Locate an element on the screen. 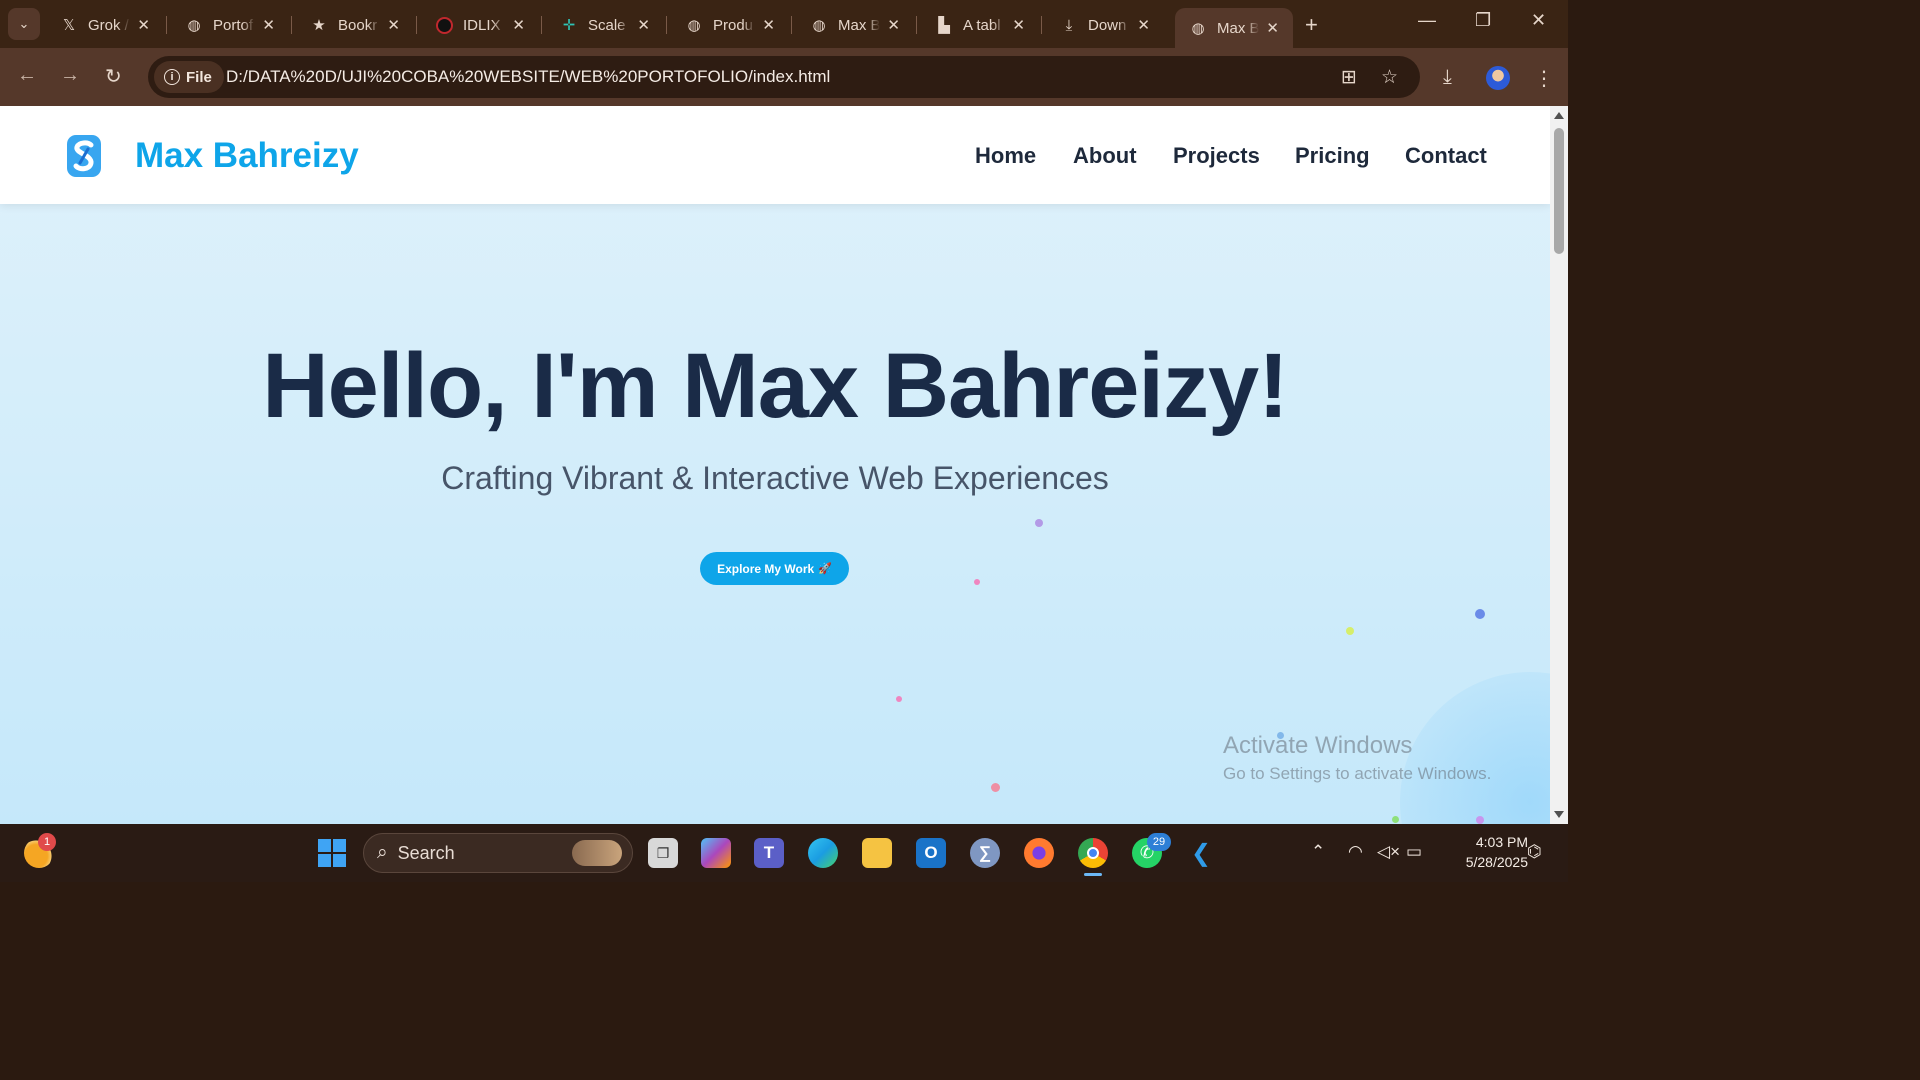 The width and height of the screenshot is (1920, 1080). wifi-icon: ◠ is located at coordinates (1355, 852).